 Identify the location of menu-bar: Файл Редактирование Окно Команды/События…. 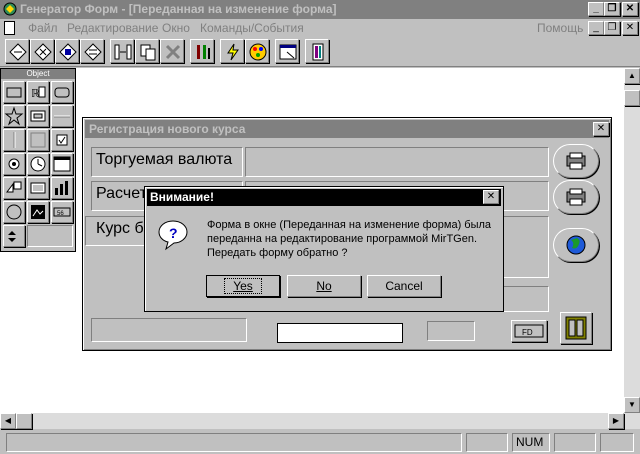
(320, 28).